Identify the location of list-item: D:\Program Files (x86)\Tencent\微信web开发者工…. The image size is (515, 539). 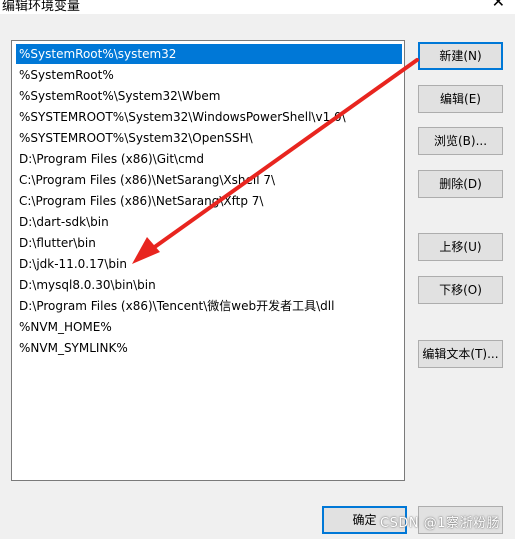
(209, 306).